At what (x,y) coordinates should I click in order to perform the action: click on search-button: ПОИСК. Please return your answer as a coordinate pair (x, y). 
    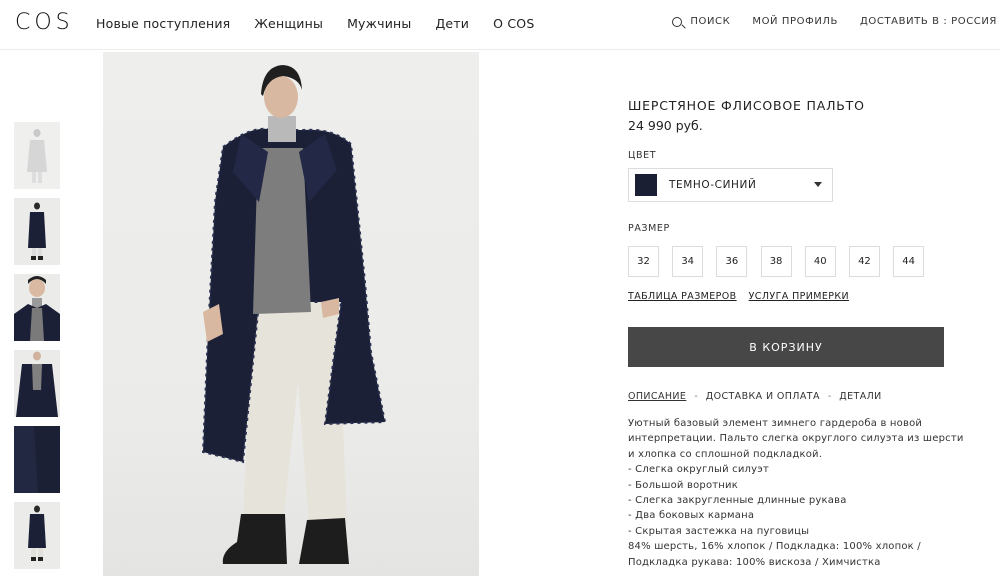
    Looking at the image, I should click on (701, 21).